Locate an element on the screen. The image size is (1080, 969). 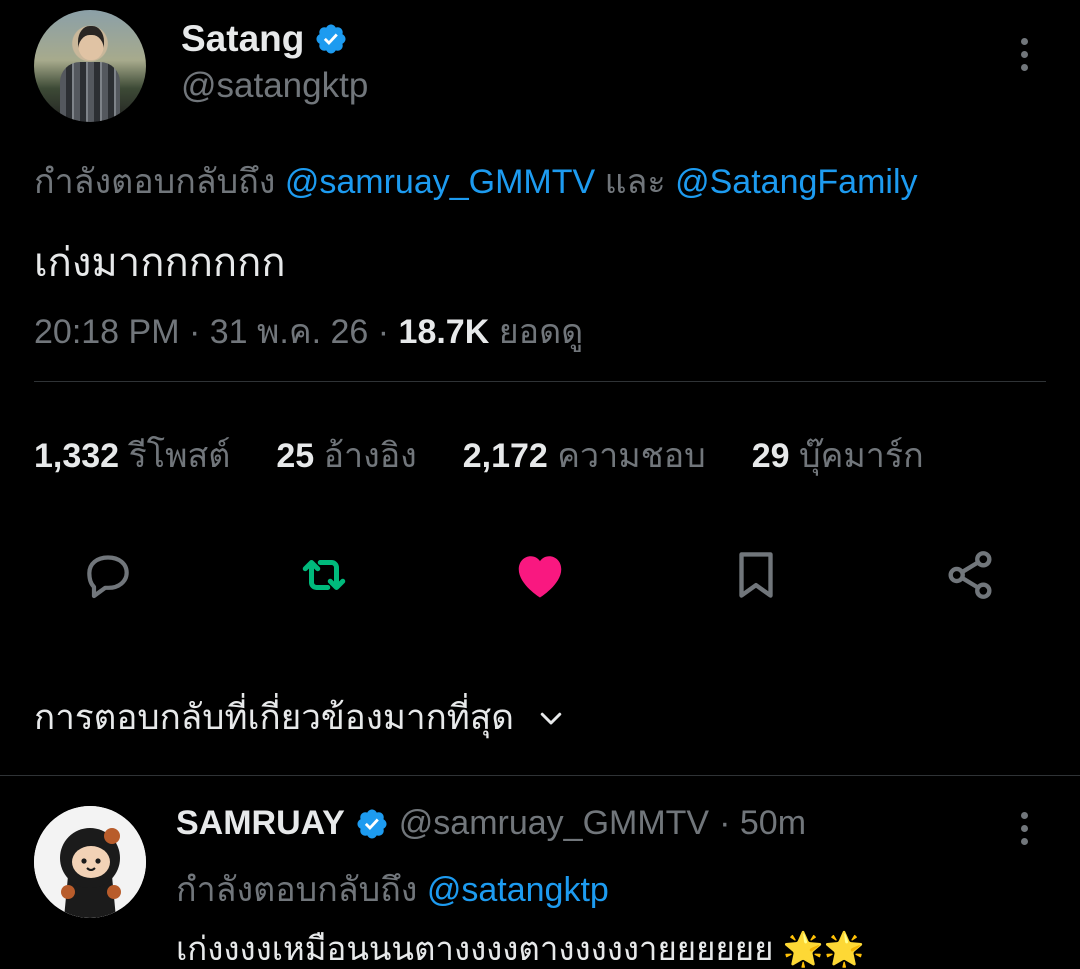
glowing-star-emoji-icon: 🌟🌟 is located at coordinates (823, 948).